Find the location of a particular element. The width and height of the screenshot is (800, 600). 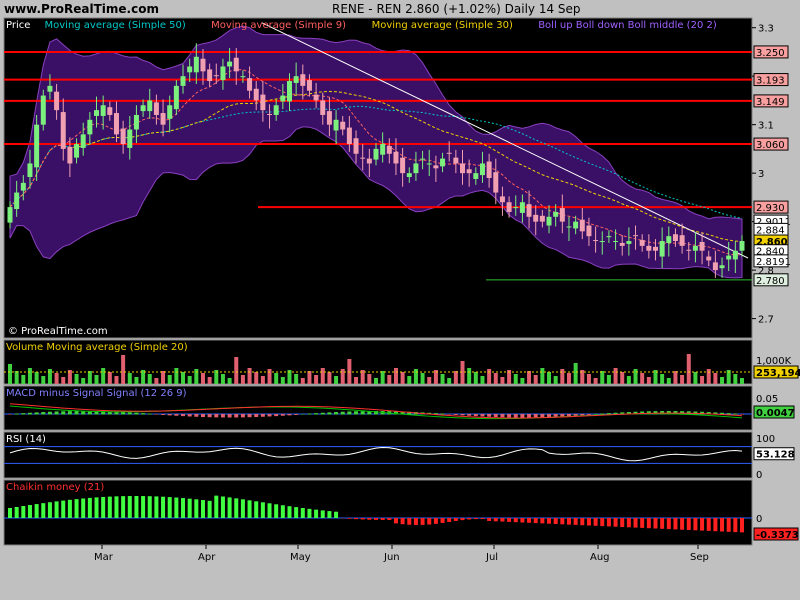

price-legend-item: Boll up Boll down Boll middle (20 2) is located at coordinates (627, 25).